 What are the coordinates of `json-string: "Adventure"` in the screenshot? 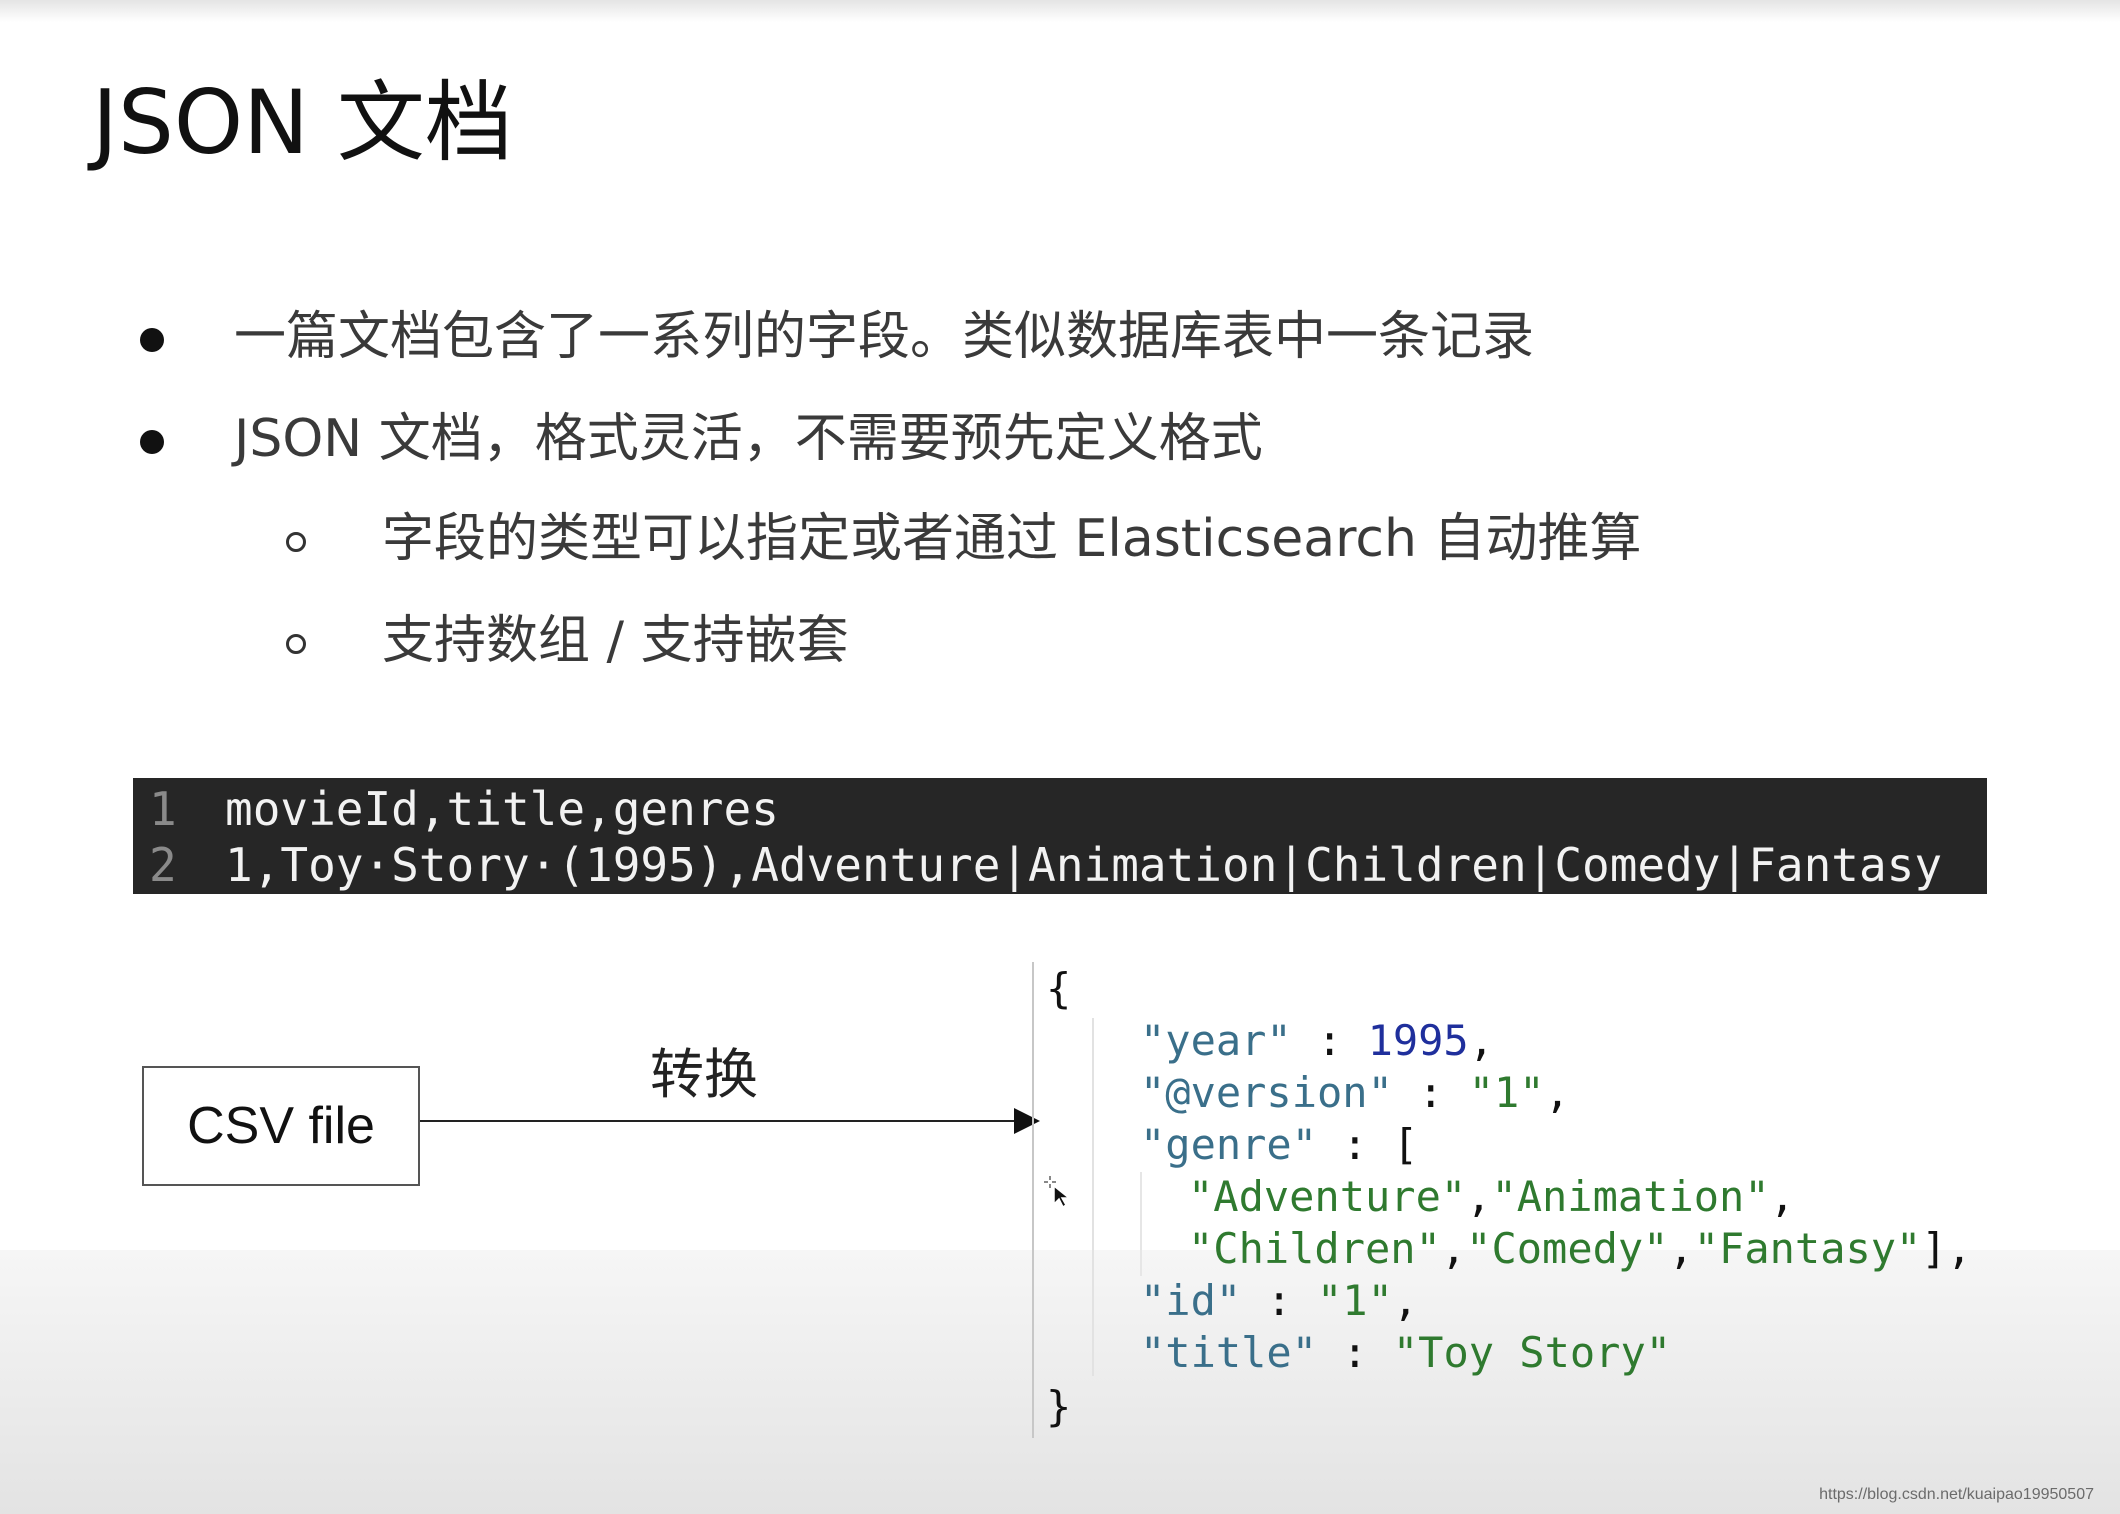 It's located at (1327, 1196).